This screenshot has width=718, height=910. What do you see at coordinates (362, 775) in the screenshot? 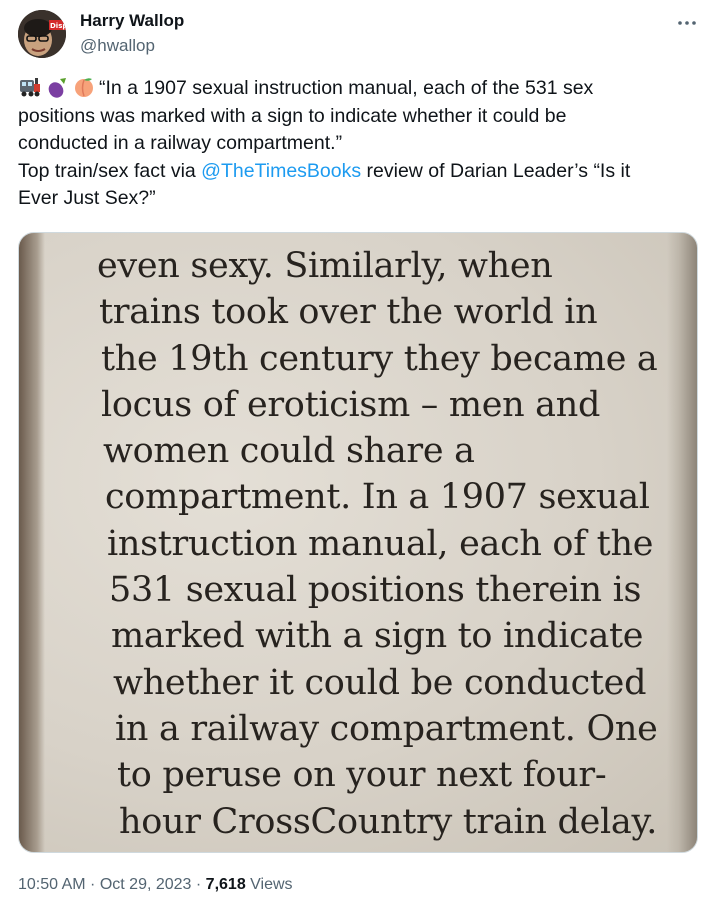
I see `newspaper-line: to peruse on your next four-` at bounding box center [362, 775].